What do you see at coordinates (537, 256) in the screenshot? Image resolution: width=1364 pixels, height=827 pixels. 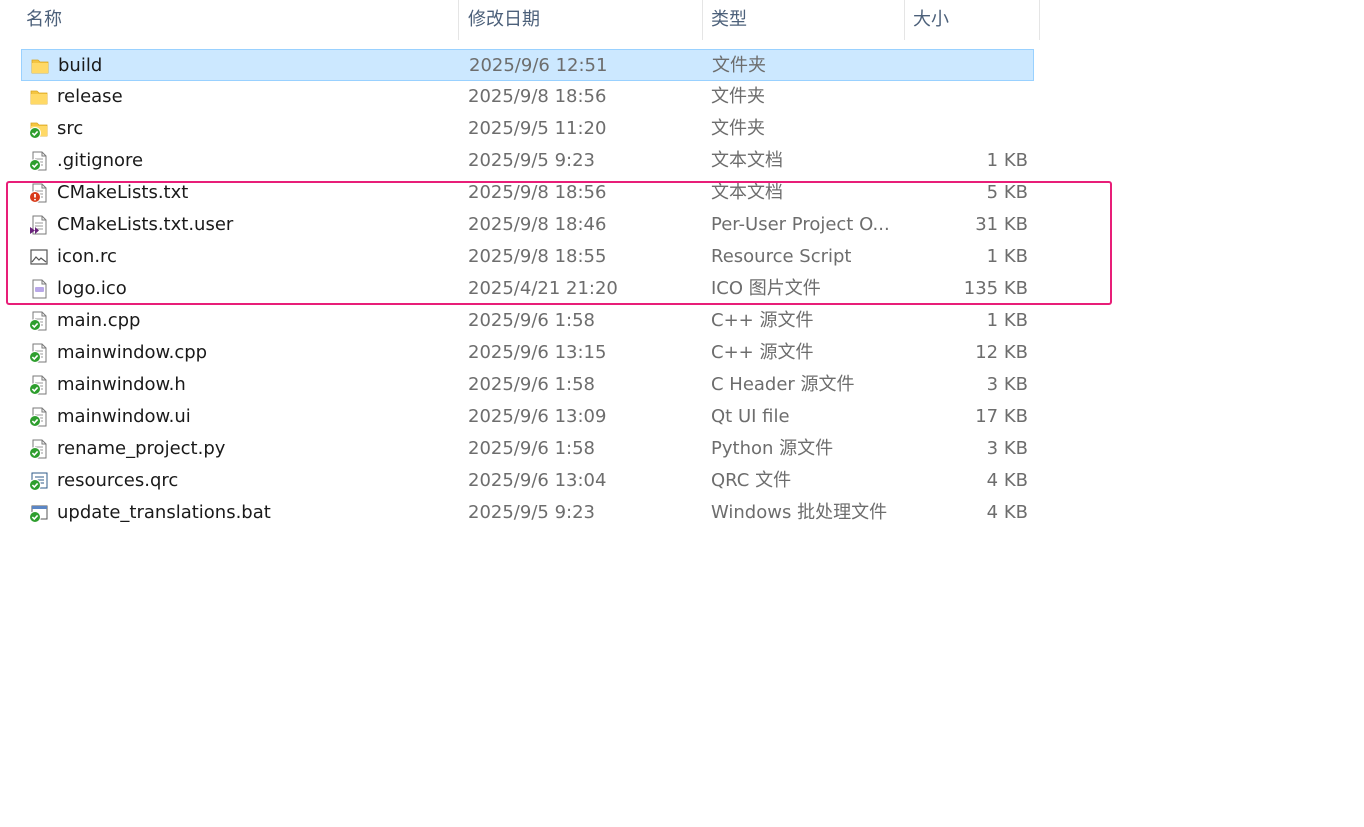 I see `file-date-modified: 2025/9/8 18:55` at bounding box center [537, 256].